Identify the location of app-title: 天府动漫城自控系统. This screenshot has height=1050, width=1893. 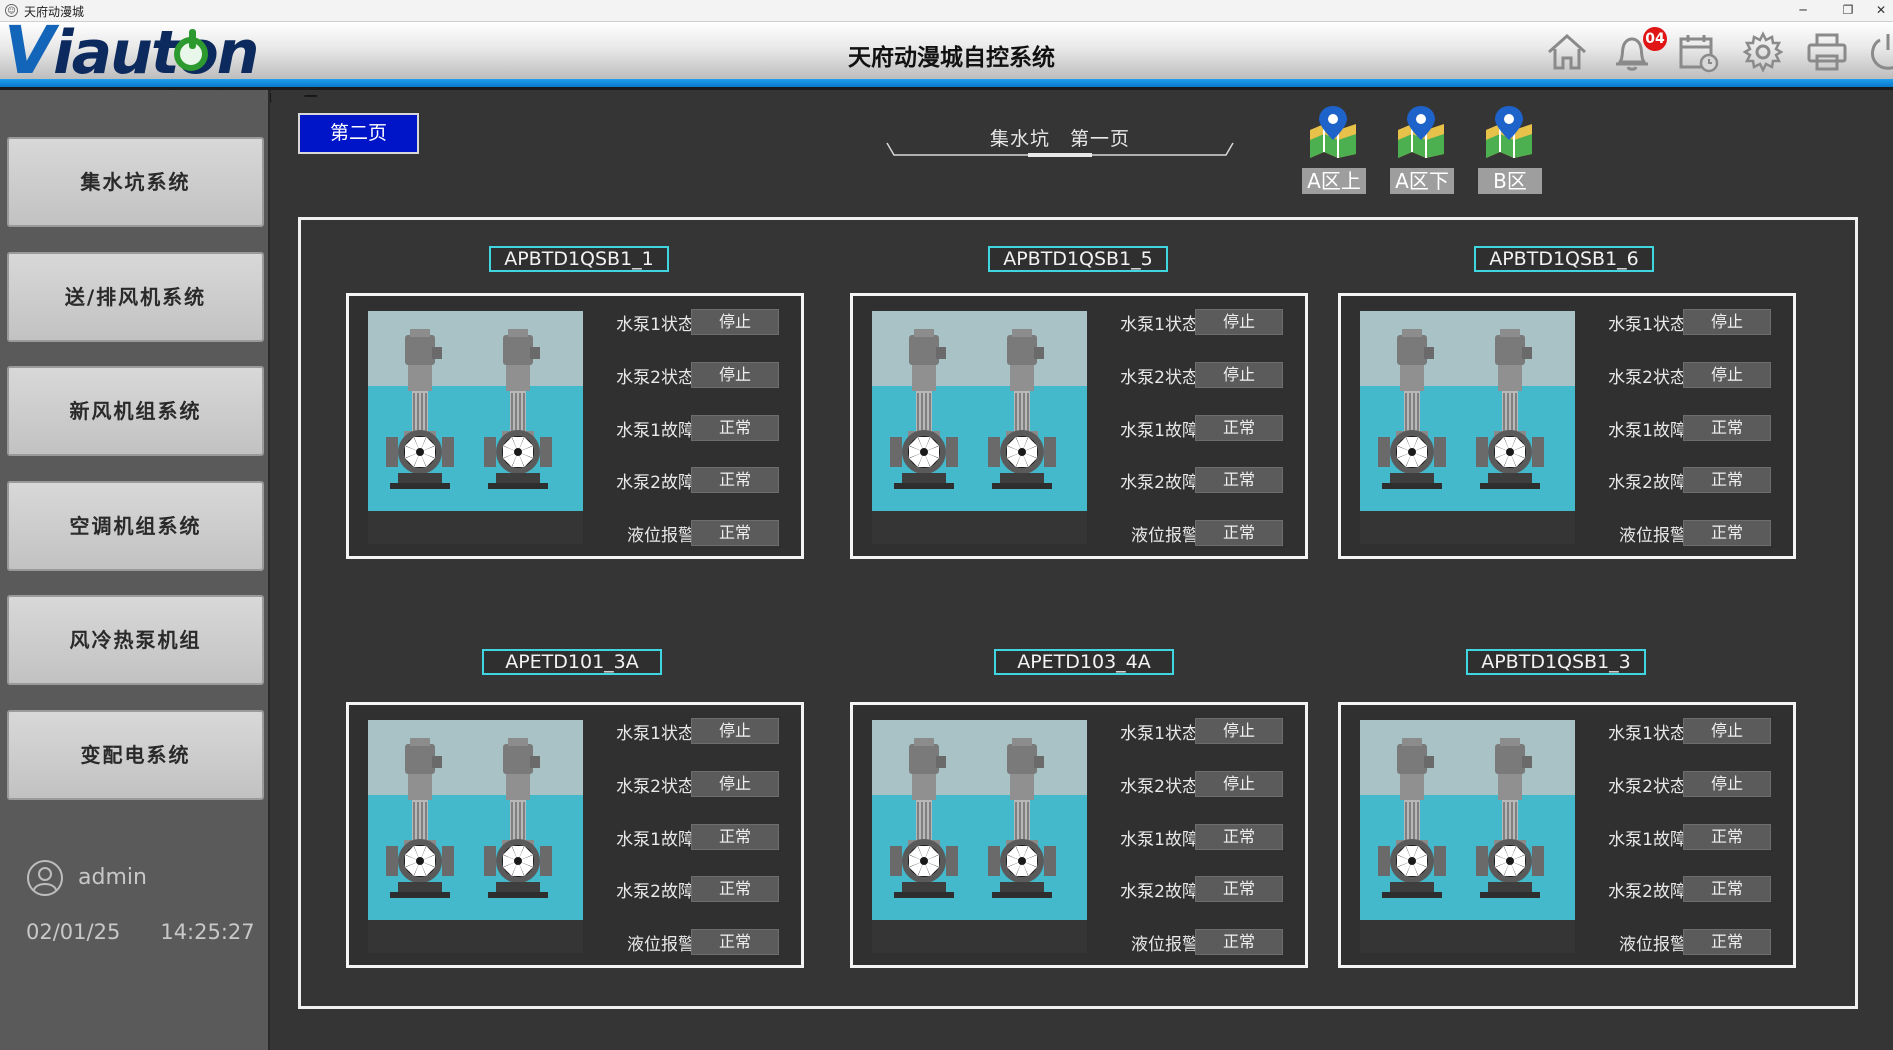
(951, 58).